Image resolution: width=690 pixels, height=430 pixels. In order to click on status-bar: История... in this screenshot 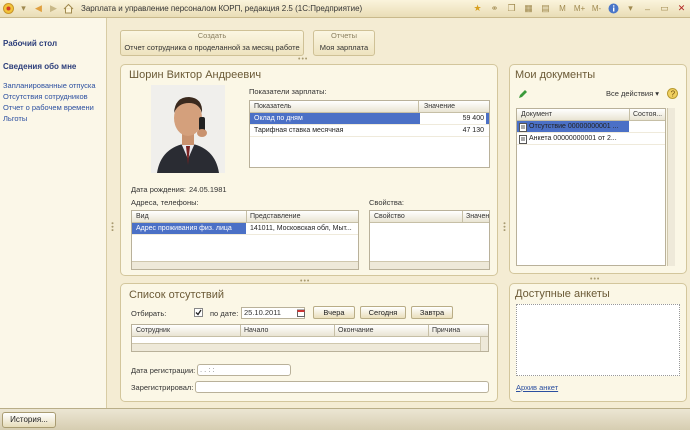, I will do `click(345, 419)`.